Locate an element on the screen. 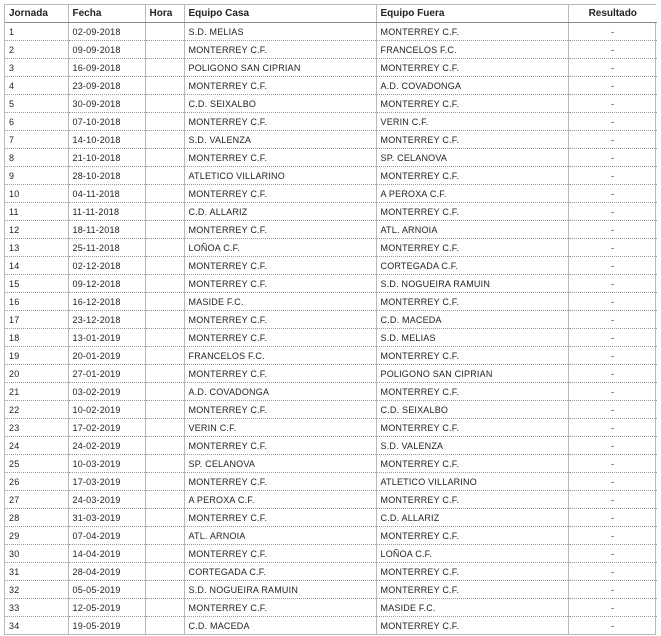  cell-fecha: 18-11-2018 is located at coordinates (106, 229).